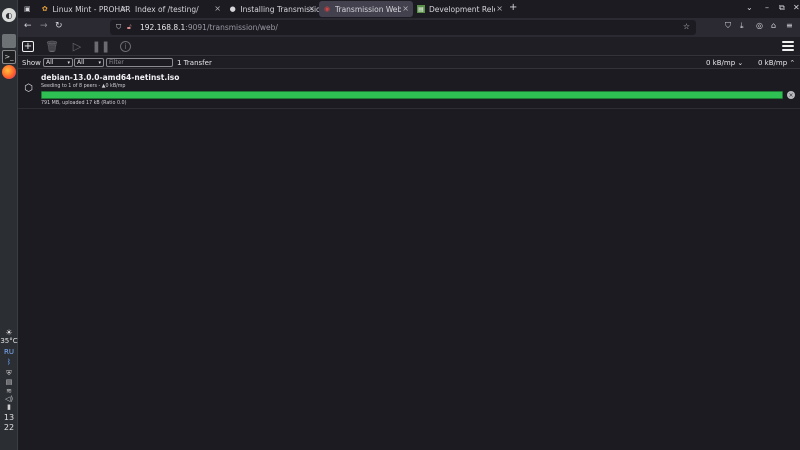  Describe the element at coordinates (9, 332) in the screenshot. I see `weather-icon: ☀` at that location.